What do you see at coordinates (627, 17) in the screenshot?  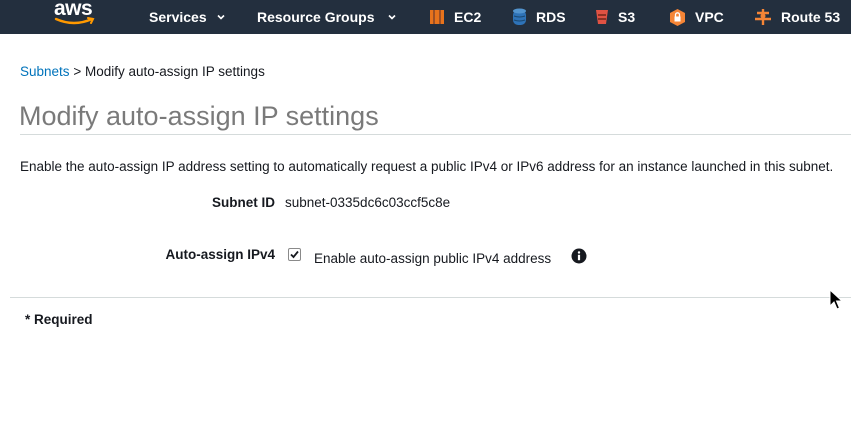 I see `shortcut-label: S3` at bounding box center [627, 17].